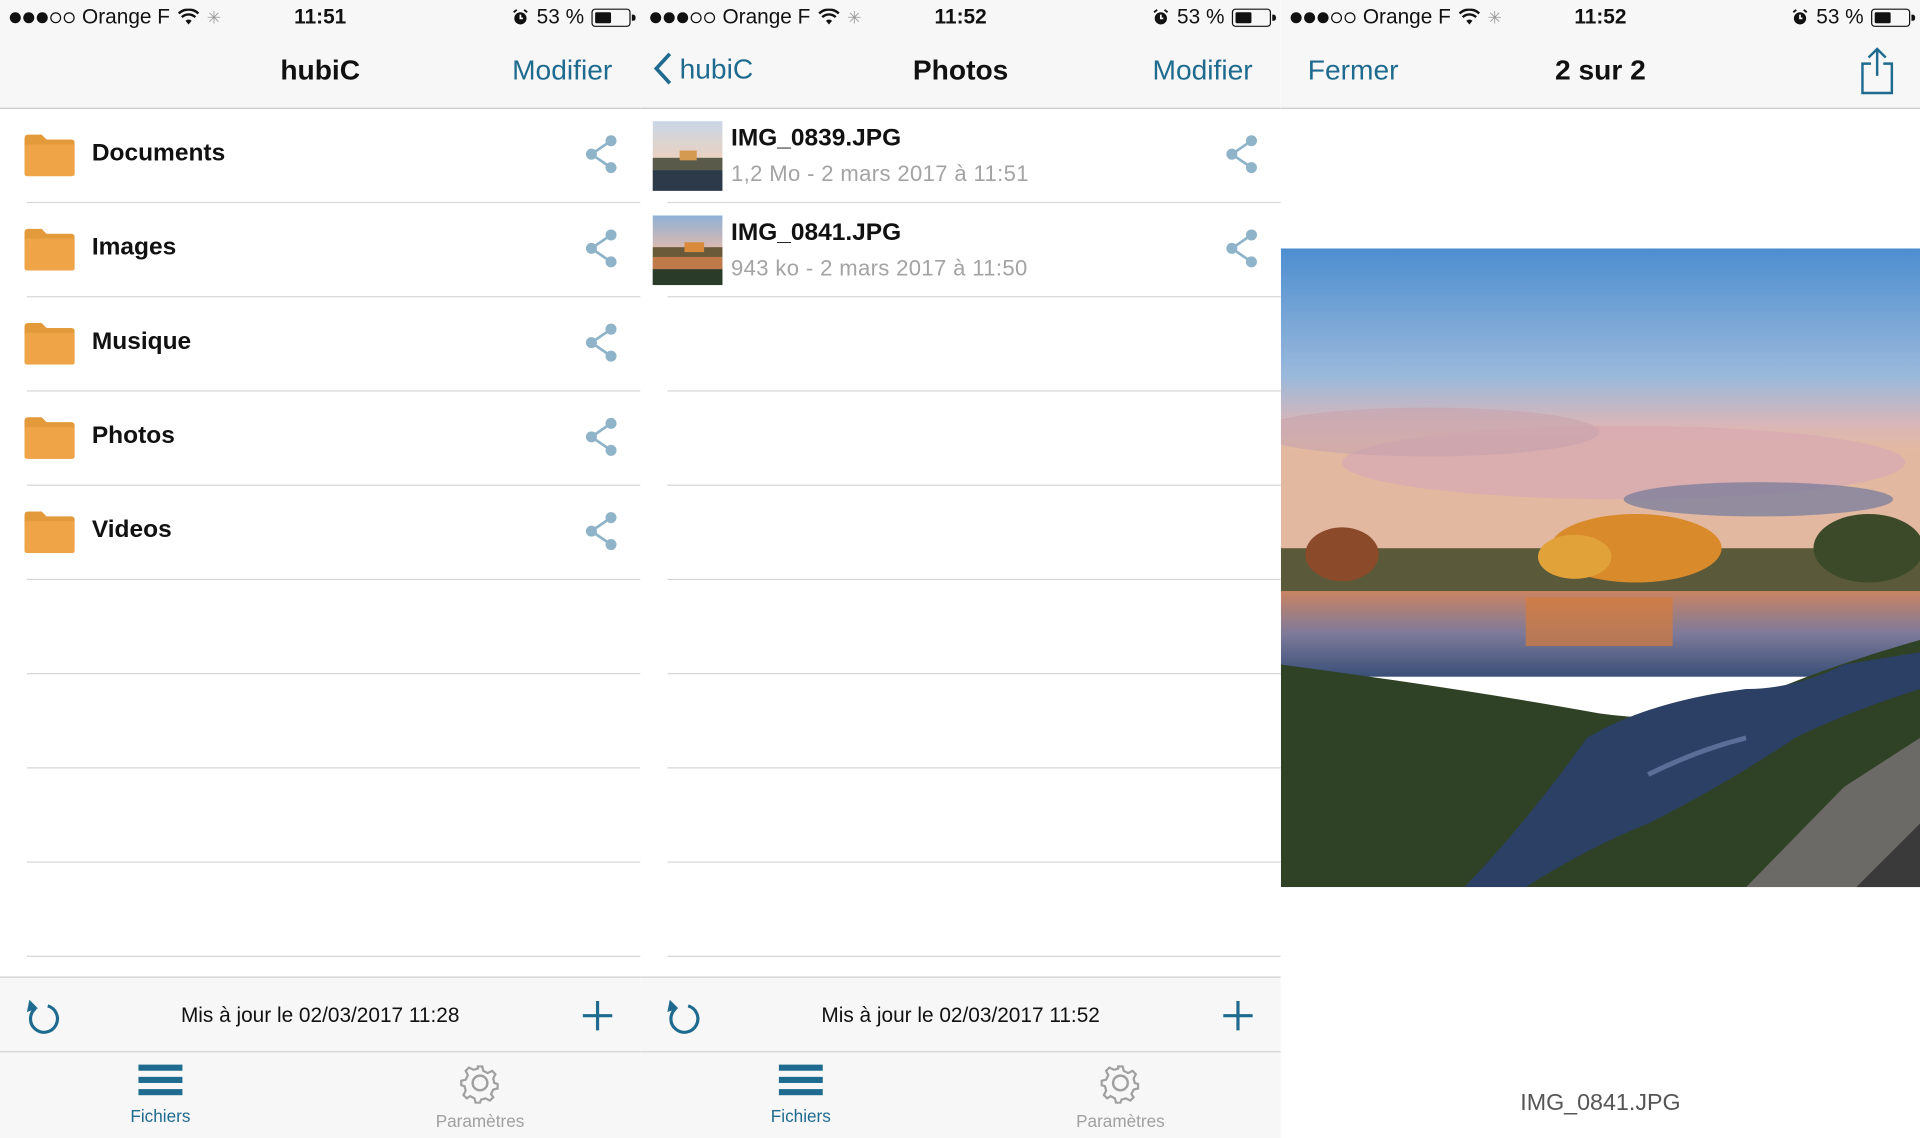 This screenshot has height=1138, width=1920. Describe the element at coordinates (880, 174) in the screenshot. I see `file-meta: 1,2 Mo - 2 mars 2017 à 11:51` at that location.